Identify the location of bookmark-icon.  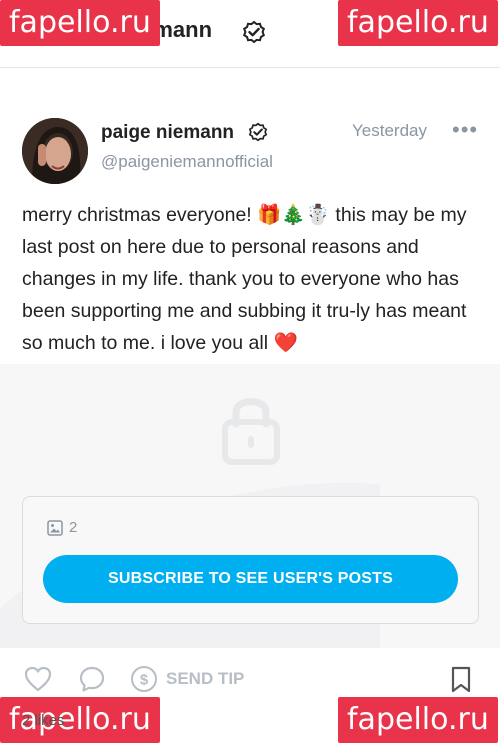
(461, 680).